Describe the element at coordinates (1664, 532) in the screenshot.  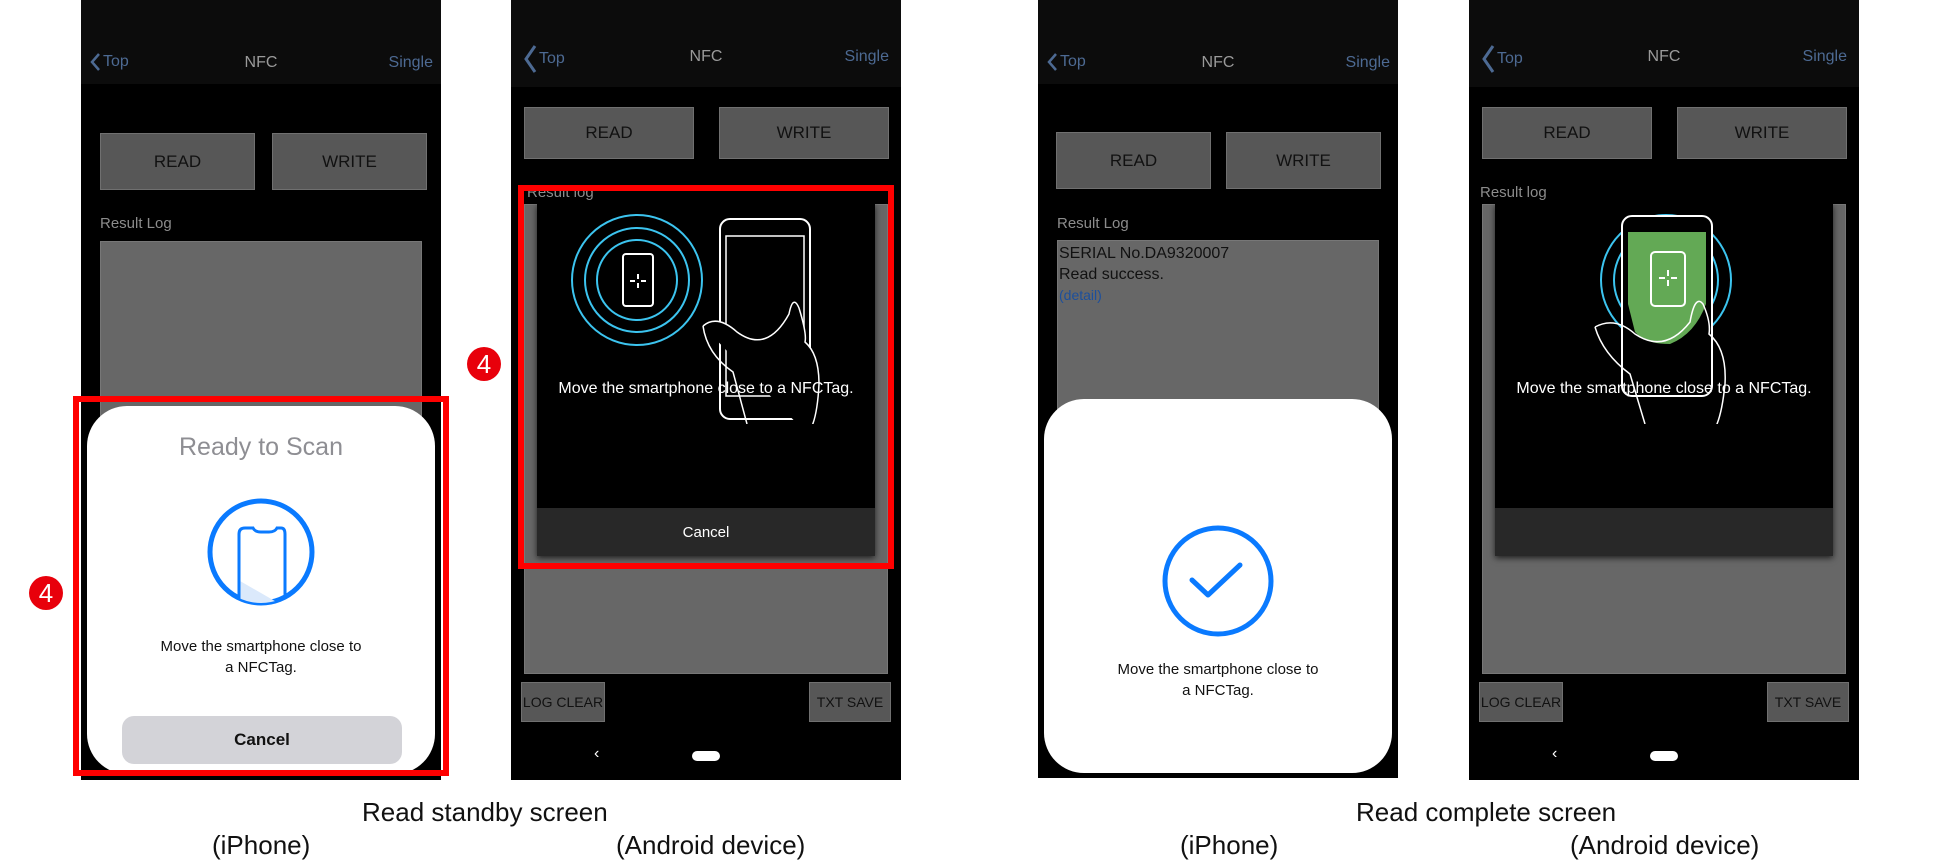
I see `dialog-button-bar` at that location.